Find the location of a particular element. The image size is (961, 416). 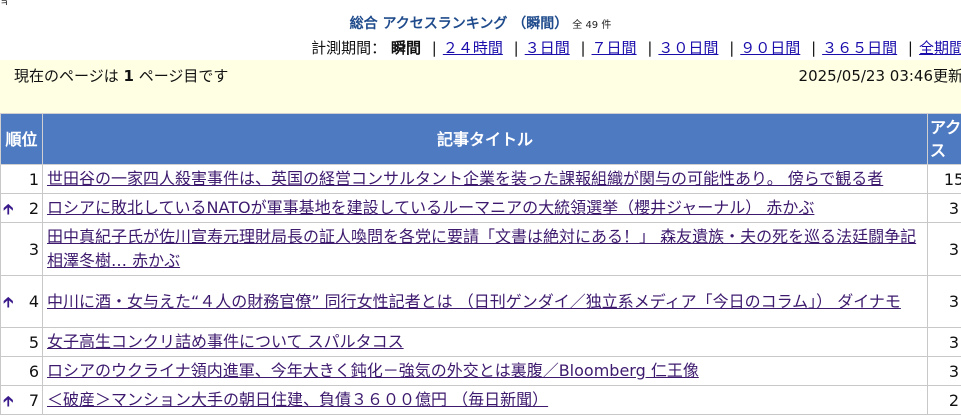

rank-number: 7 is located at coordinates (29, 400).